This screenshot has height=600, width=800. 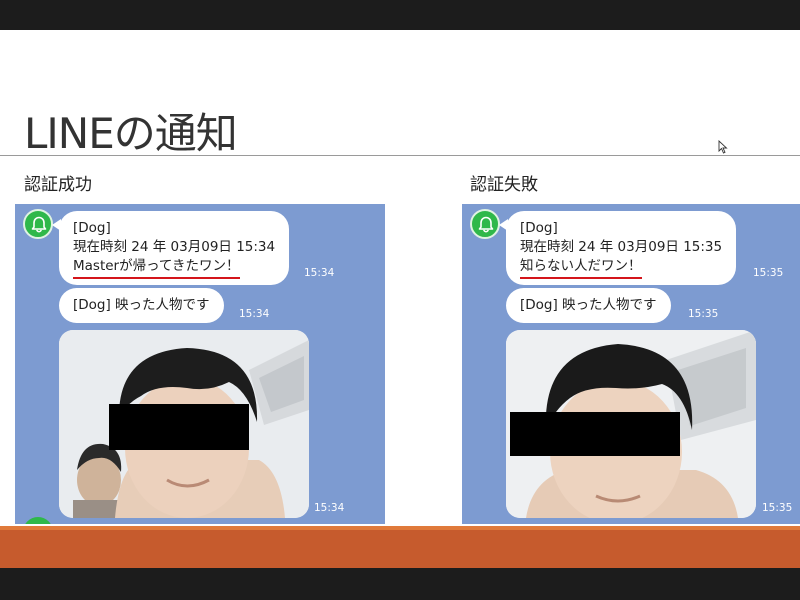 I want to click on message-result-text: 知らない人だワン！, so click(x=581, y=268).